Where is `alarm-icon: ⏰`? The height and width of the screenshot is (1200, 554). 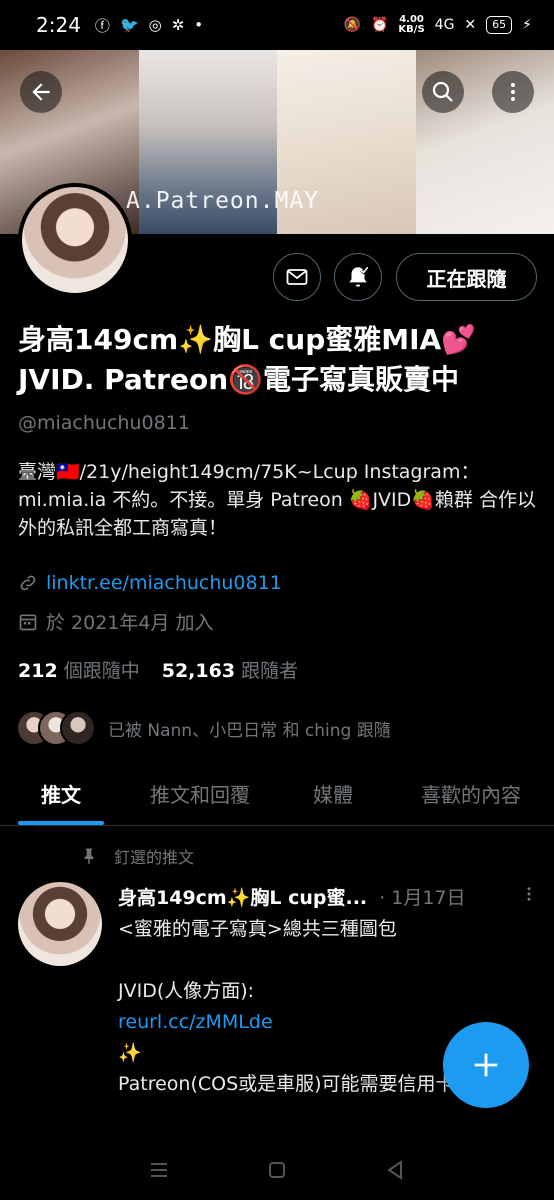 alarm-icon: ⏰ is located at coordinates (379, 25).